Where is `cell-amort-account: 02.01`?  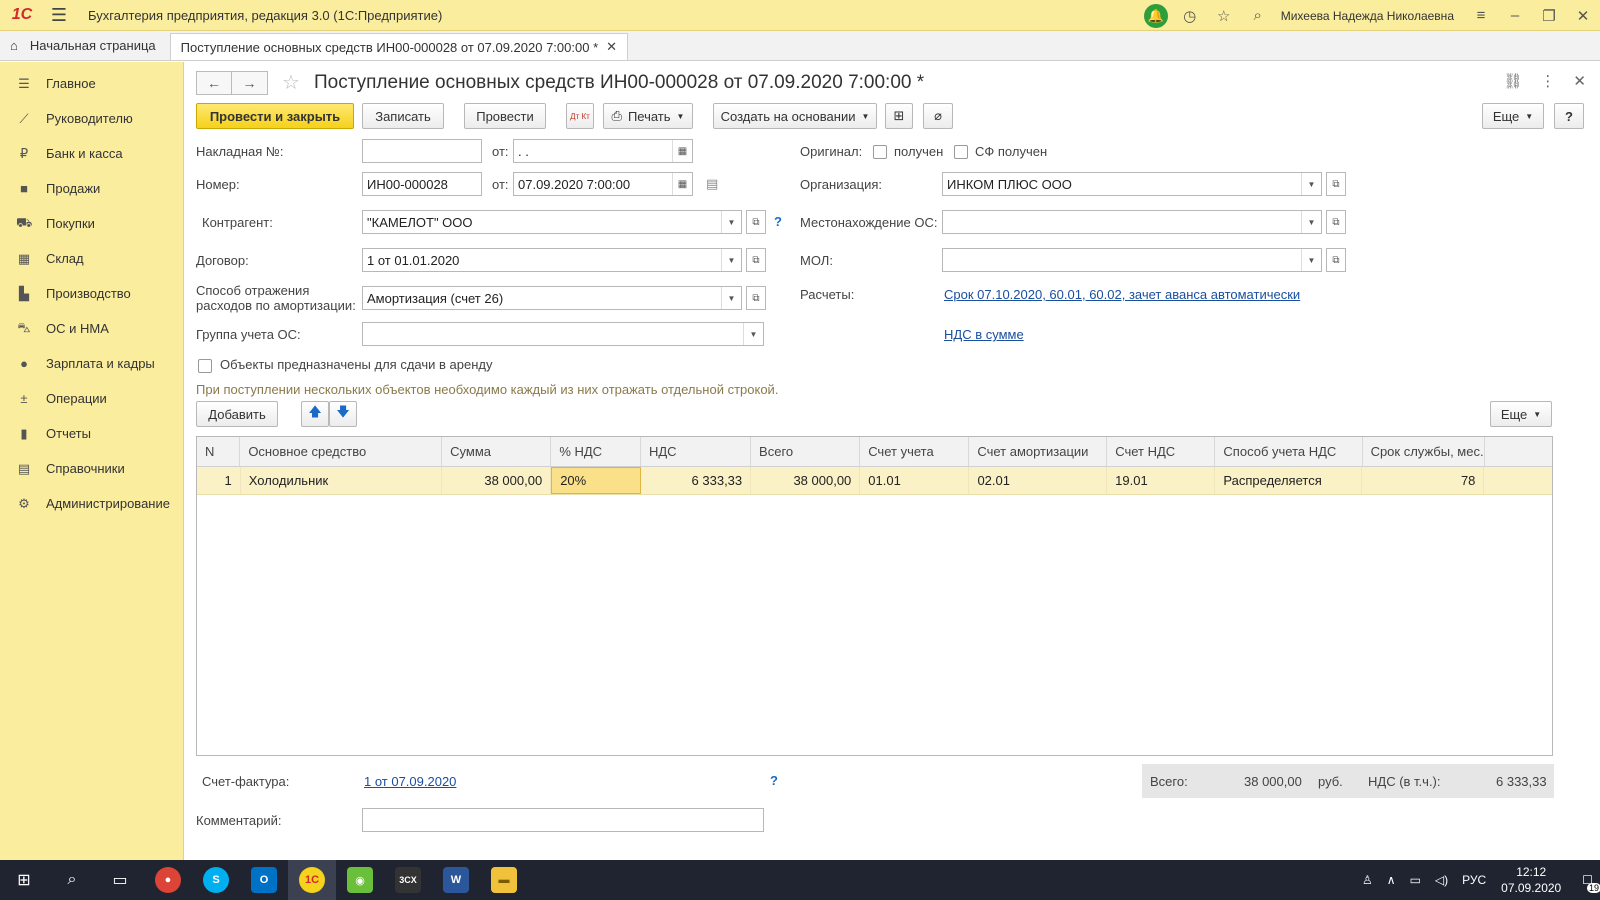
cell-amort-account: 02.01 is located at coordinates (1038, 480).